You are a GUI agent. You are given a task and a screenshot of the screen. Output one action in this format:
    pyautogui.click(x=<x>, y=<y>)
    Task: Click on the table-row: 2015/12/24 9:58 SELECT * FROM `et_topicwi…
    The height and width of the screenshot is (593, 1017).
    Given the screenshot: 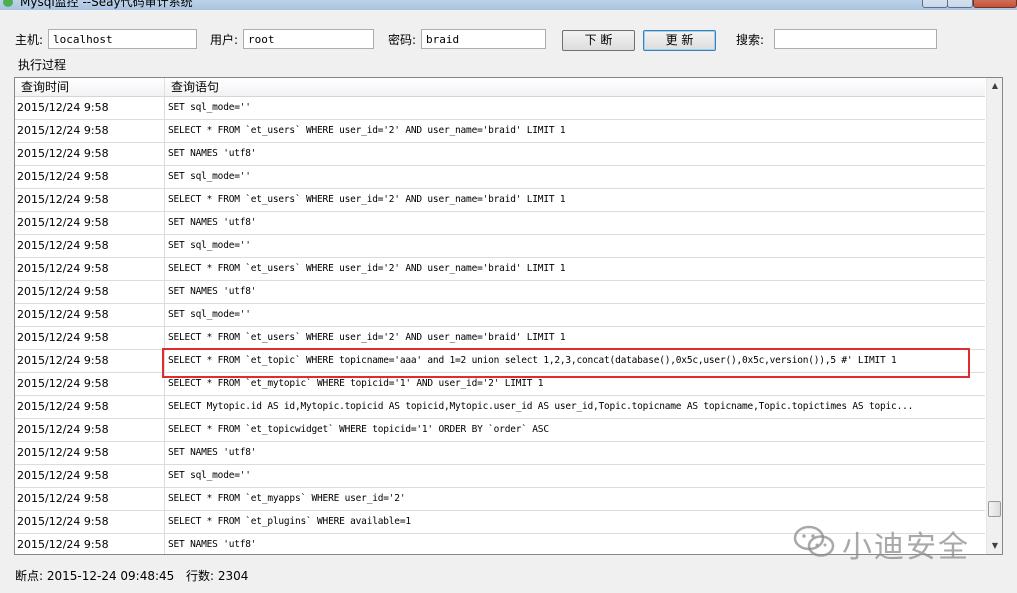 What is the action you would take?
    pyautogui.click(x=500, y=430)
    